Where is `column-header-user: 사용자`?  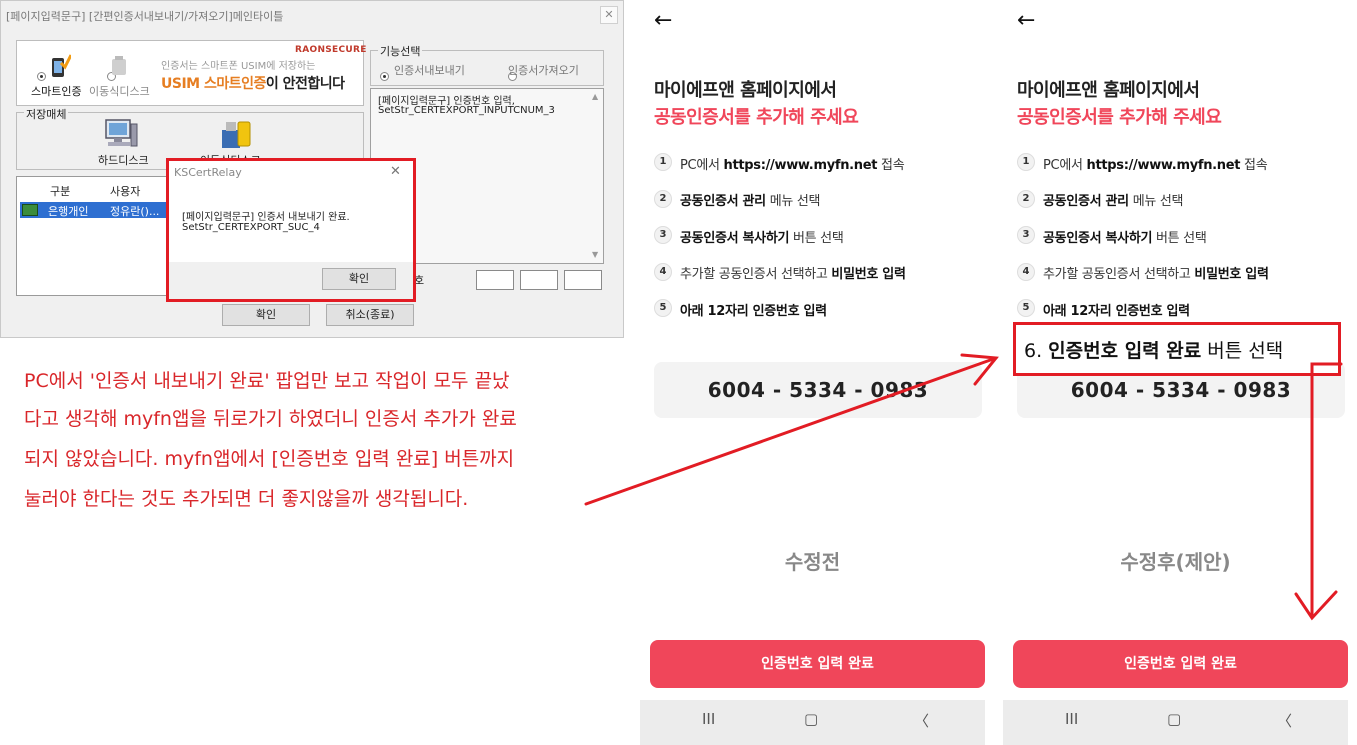
column-header-user: 사용자 is located at coordinates (125, 191).